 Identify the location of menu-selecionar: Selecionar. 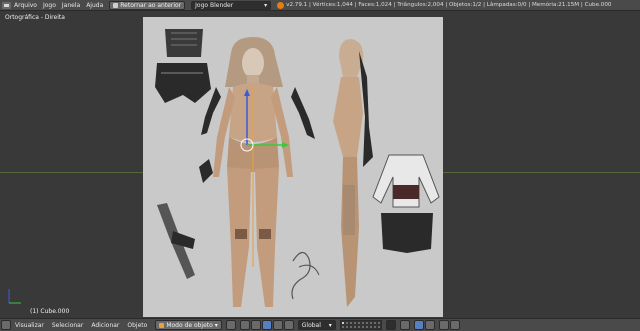
(67, 325).